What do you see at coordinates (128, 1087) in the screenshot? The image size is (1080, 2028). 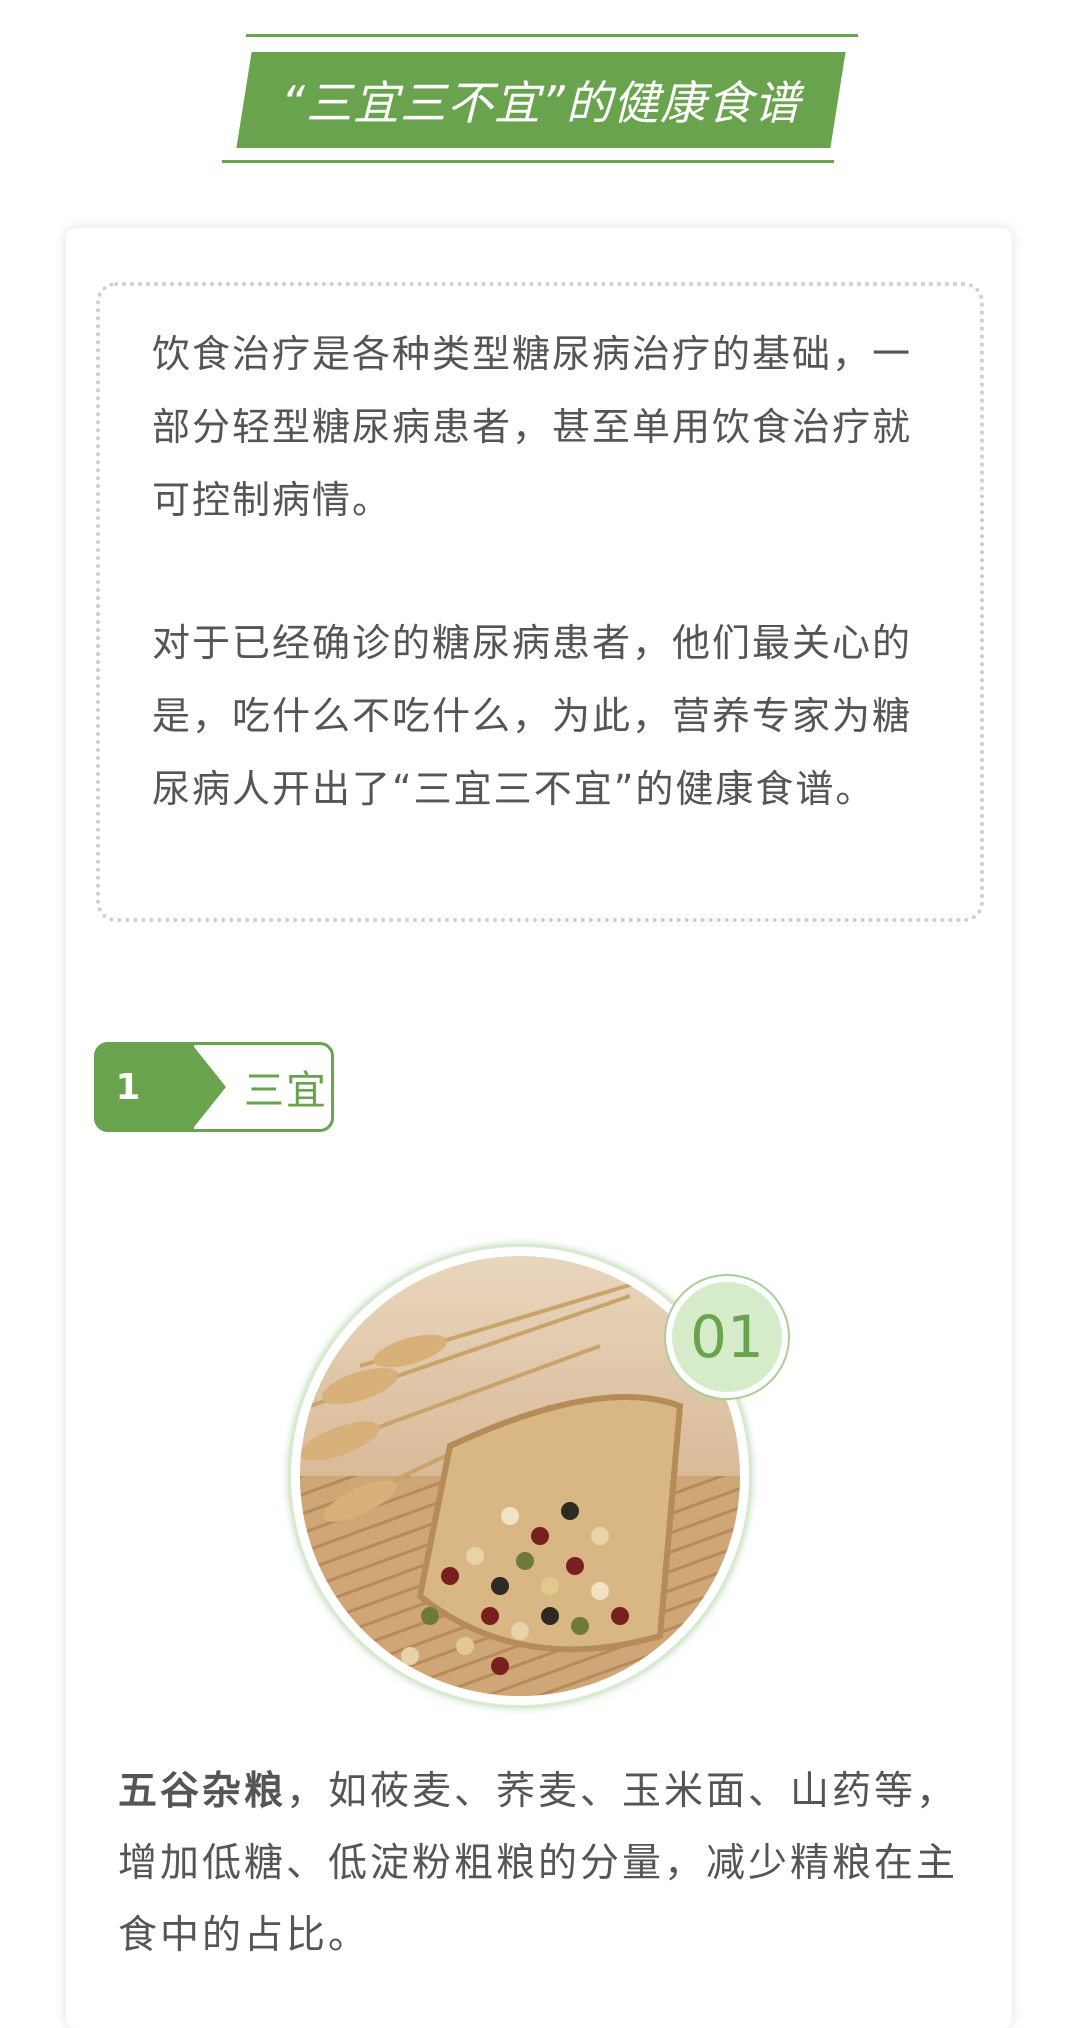 I see `section-number: 1` at bounding box center [128, 1087].